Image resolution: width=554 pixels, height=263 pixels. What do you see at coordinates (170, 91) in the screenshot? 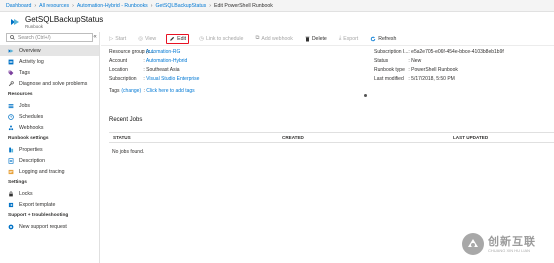
I see `add-tags-link: Click here to add tags` at bounding box center [170, 91].